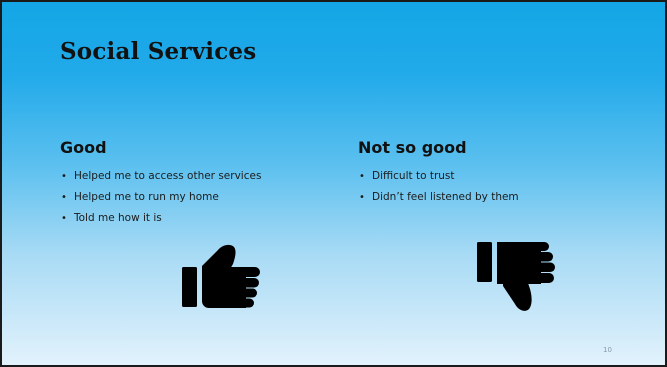 Image resolution: width=667 pixels, height=367 pixels. What do you see at coordinates (221, 276) in the screenshot?
I see `thumbs-up-icon` at bounding box center [221, 276].